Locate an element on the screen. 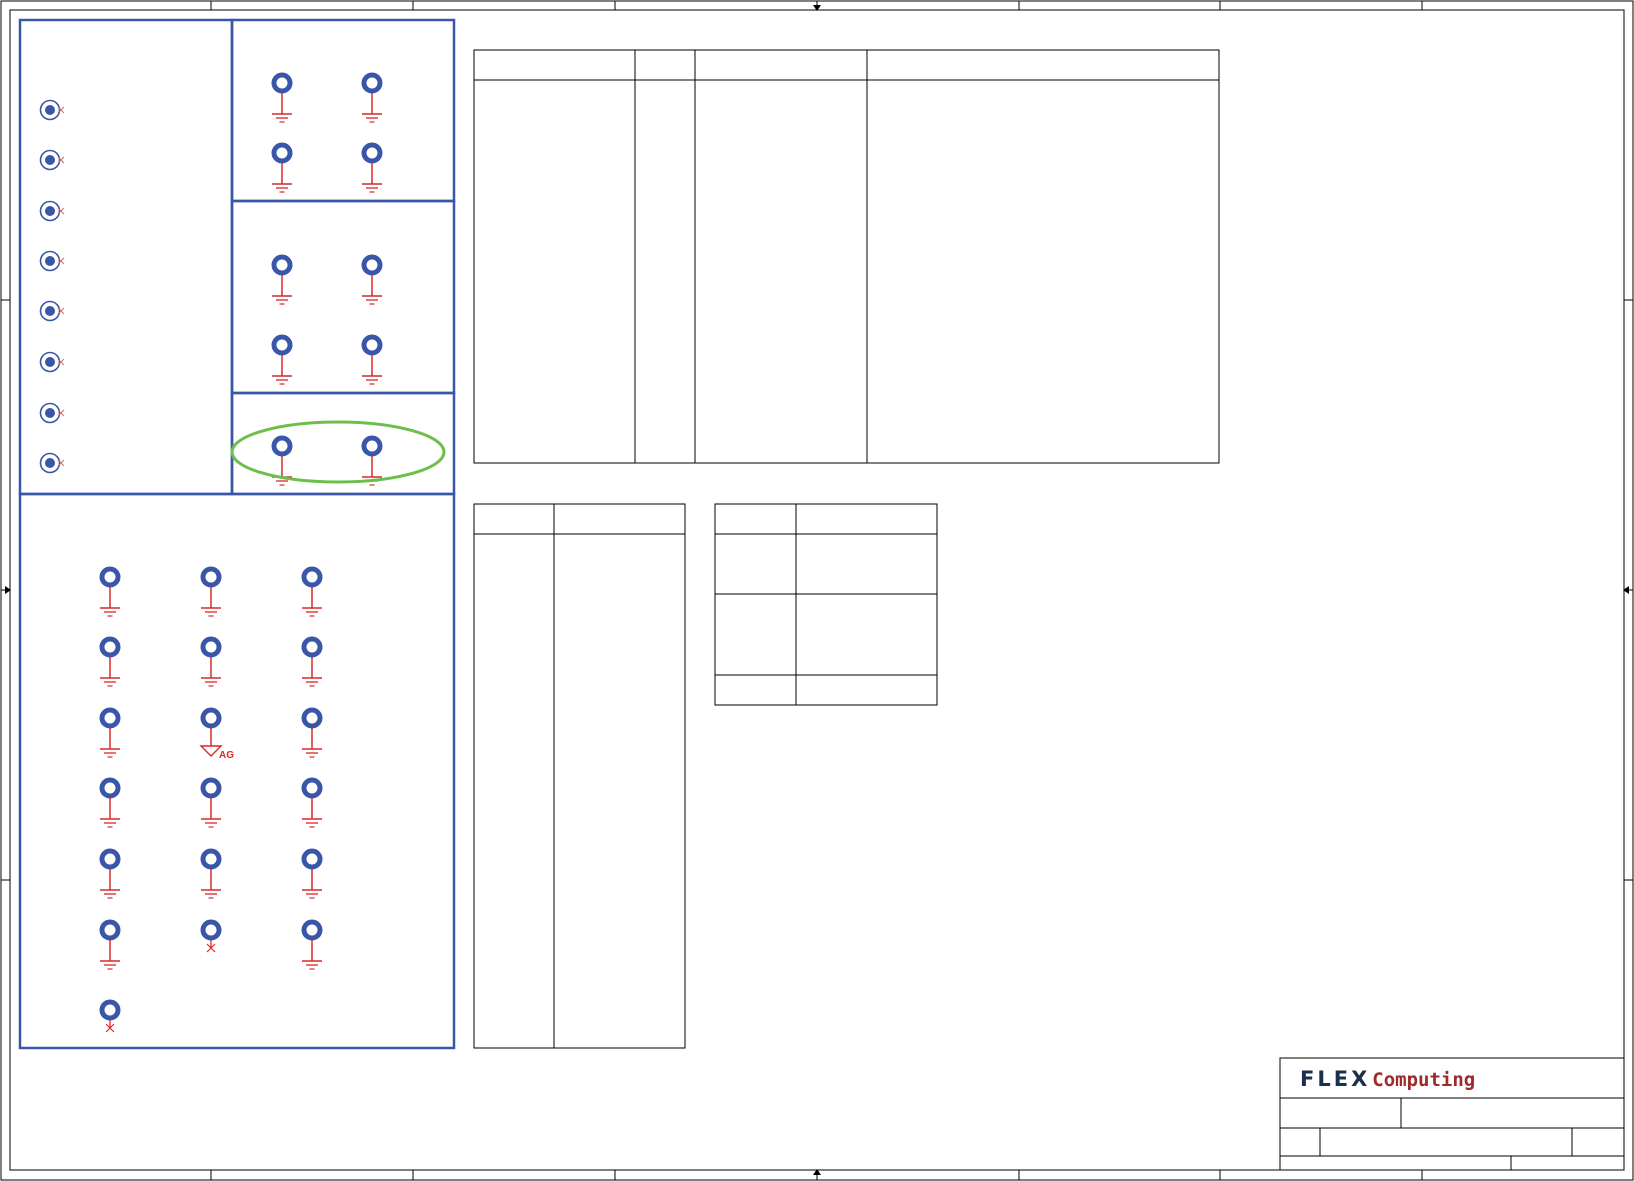  grounded-pads: AG is located at coordinates (241, 552).